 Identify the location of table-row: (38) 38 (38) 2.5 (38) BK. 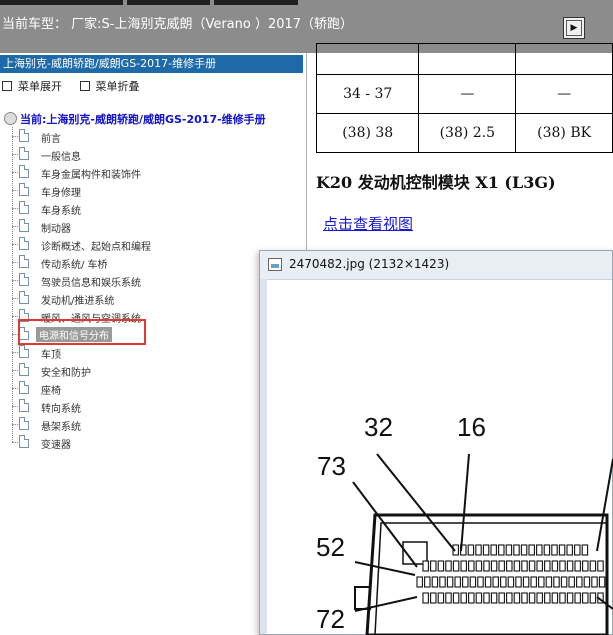
(464, 133).